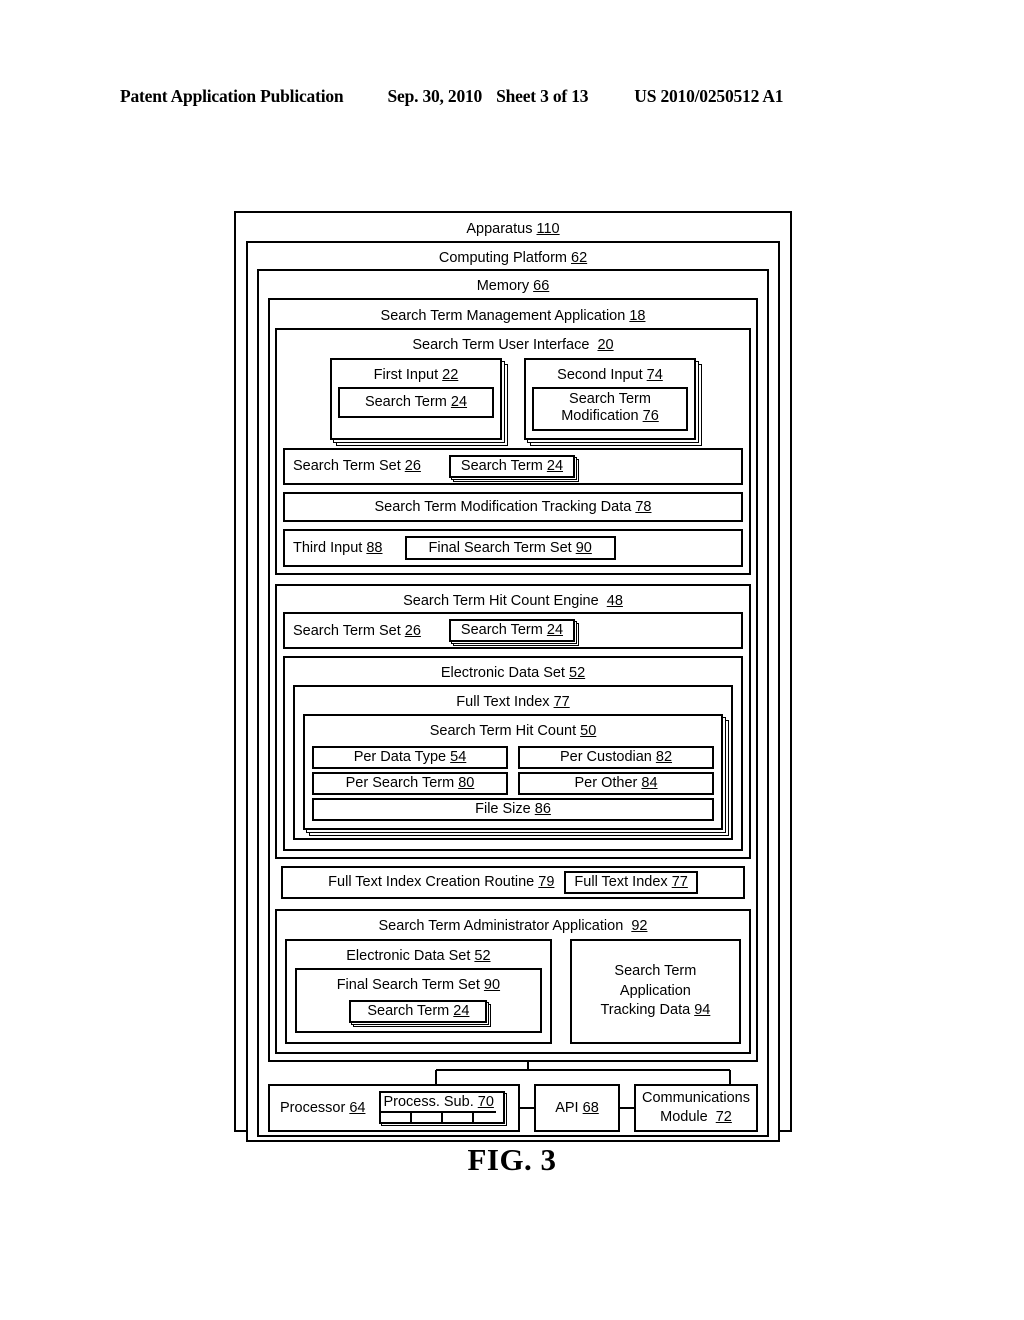 The image size is (1024, 1320). I want to click on apparatus-label: Apparatus, so click(499, 229).